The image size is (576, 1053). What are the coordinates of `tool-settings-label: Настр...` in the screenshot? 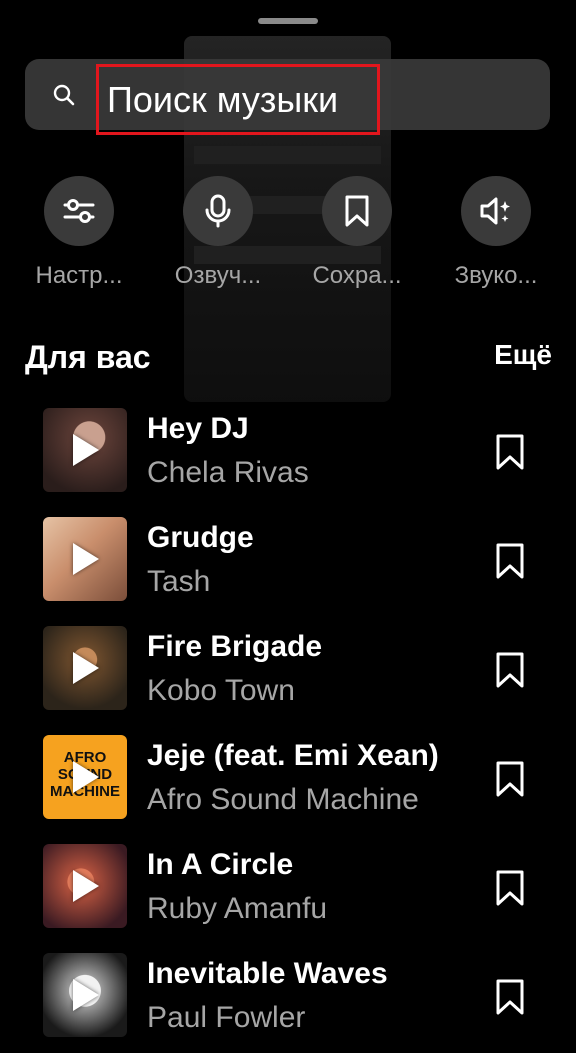 It's located at (79, 275).